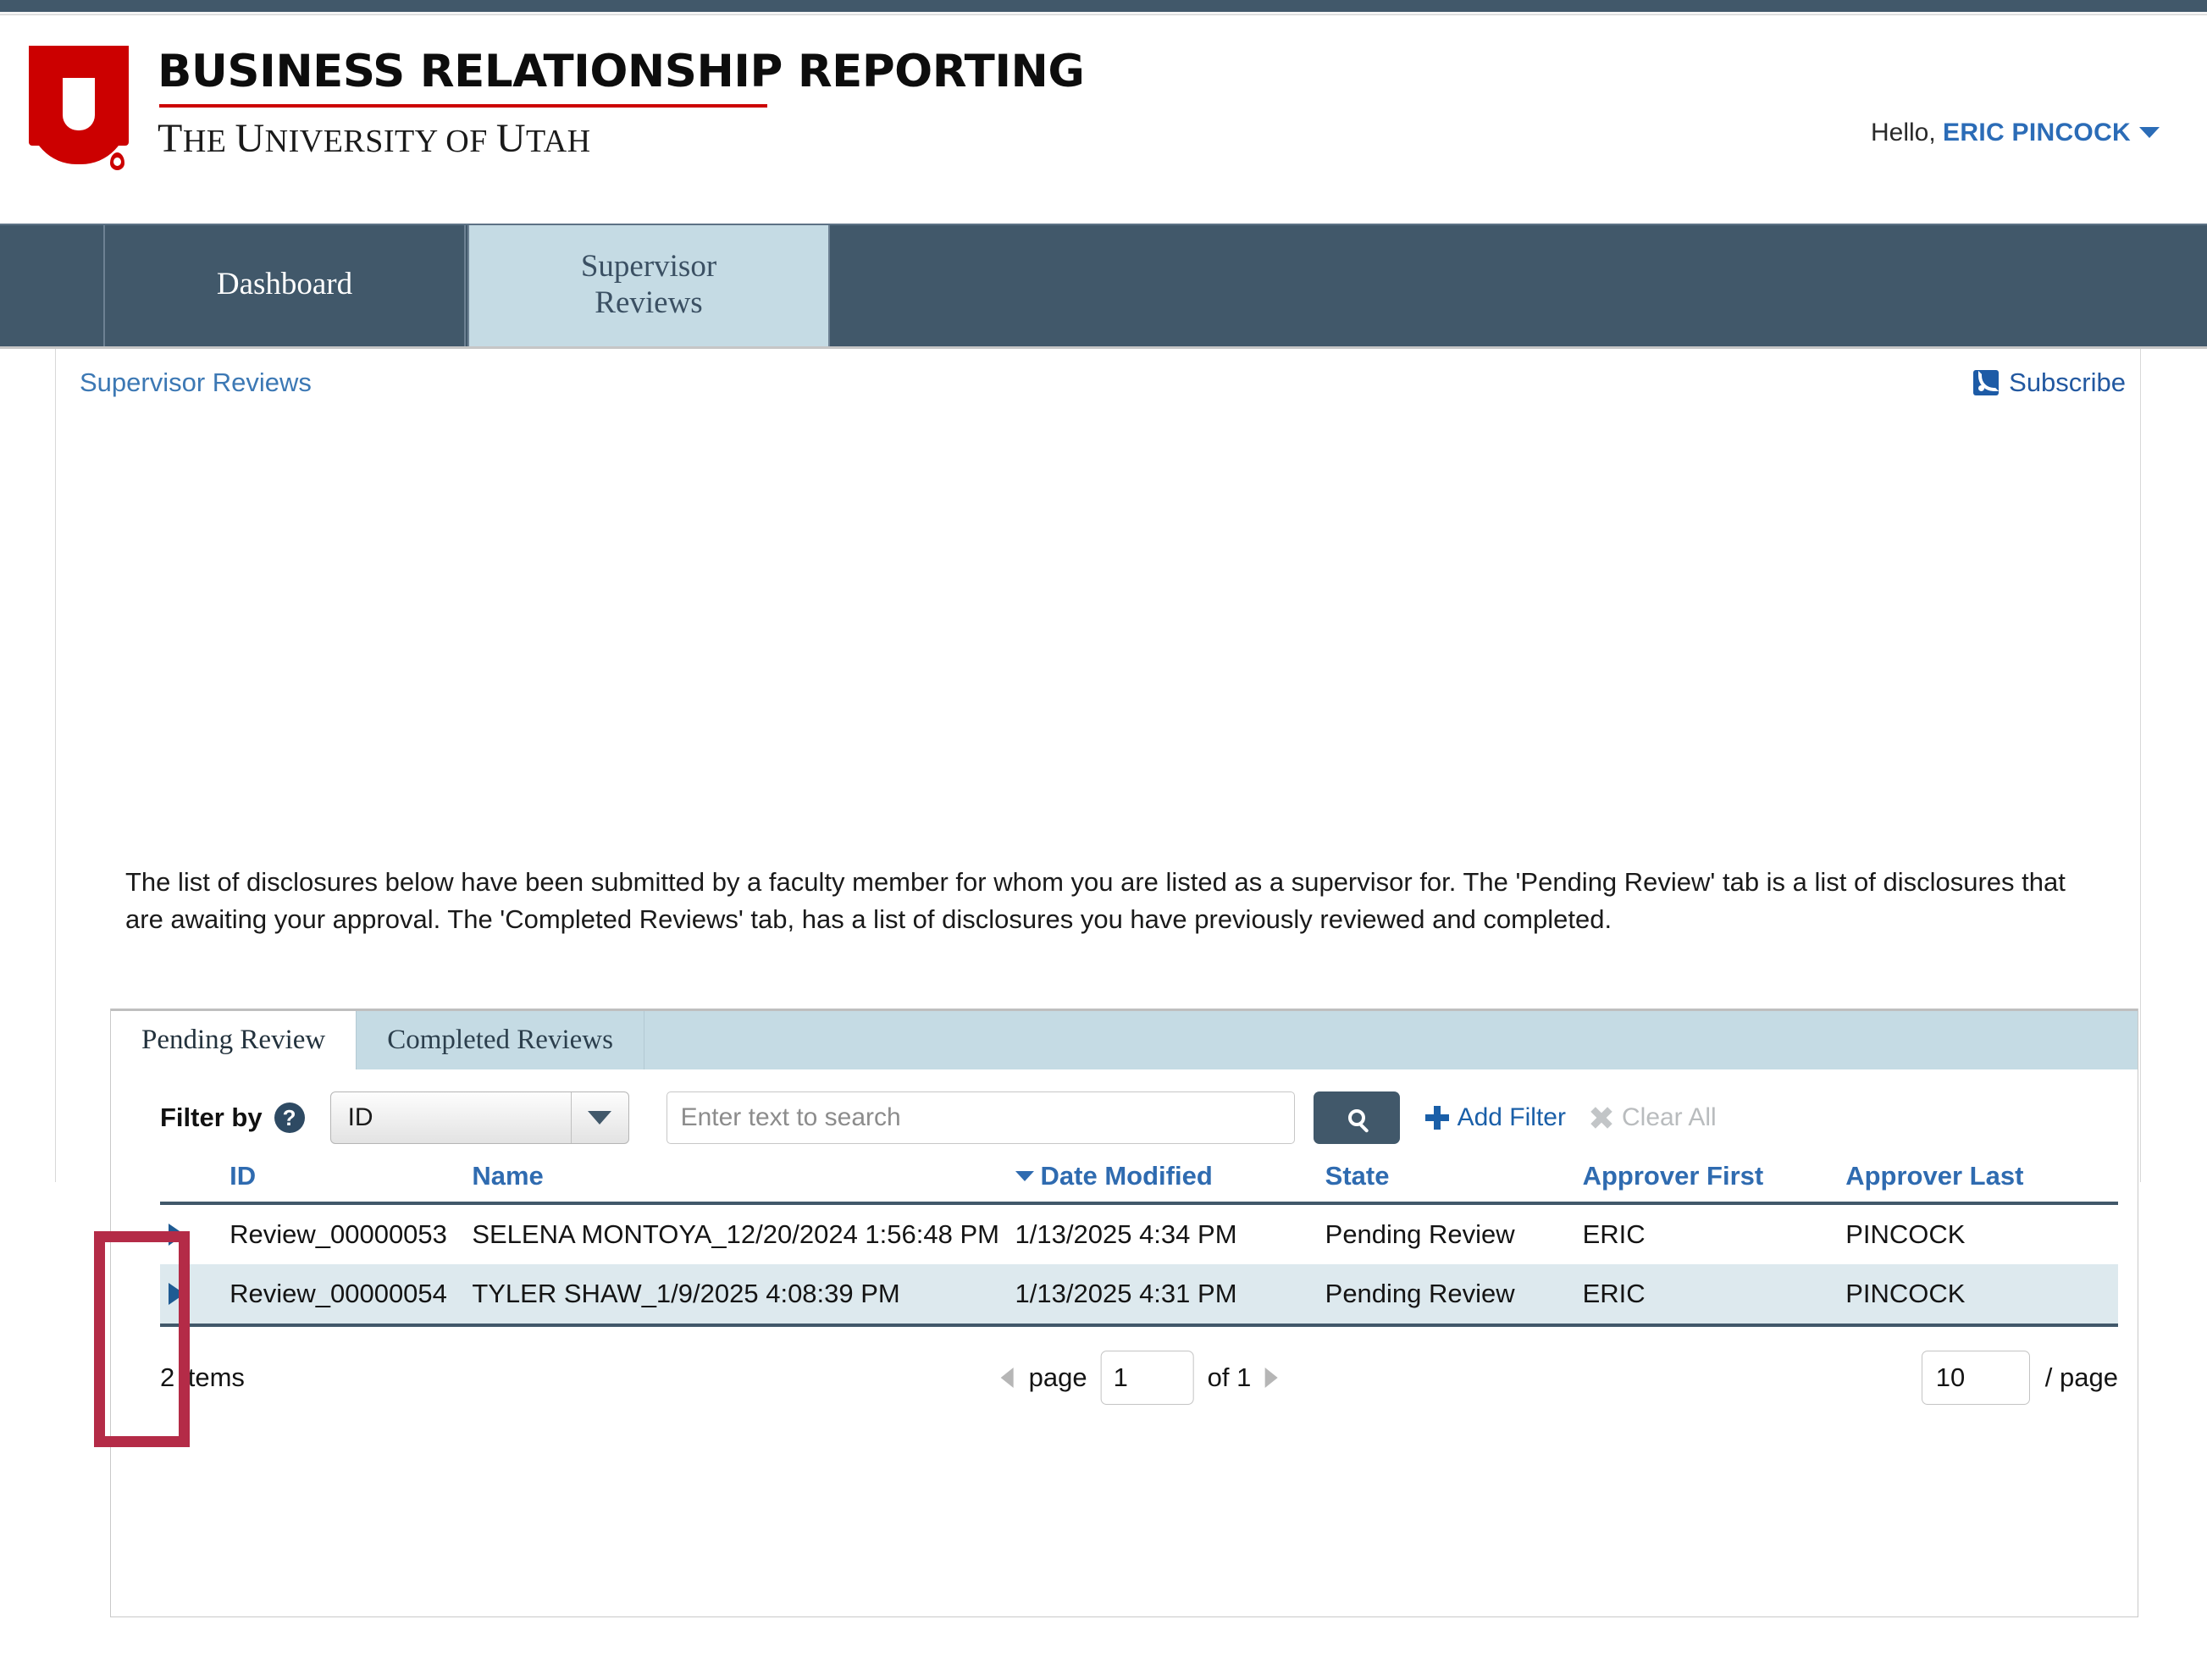  I want to click on help-icon: ?, so click(290, 1117).